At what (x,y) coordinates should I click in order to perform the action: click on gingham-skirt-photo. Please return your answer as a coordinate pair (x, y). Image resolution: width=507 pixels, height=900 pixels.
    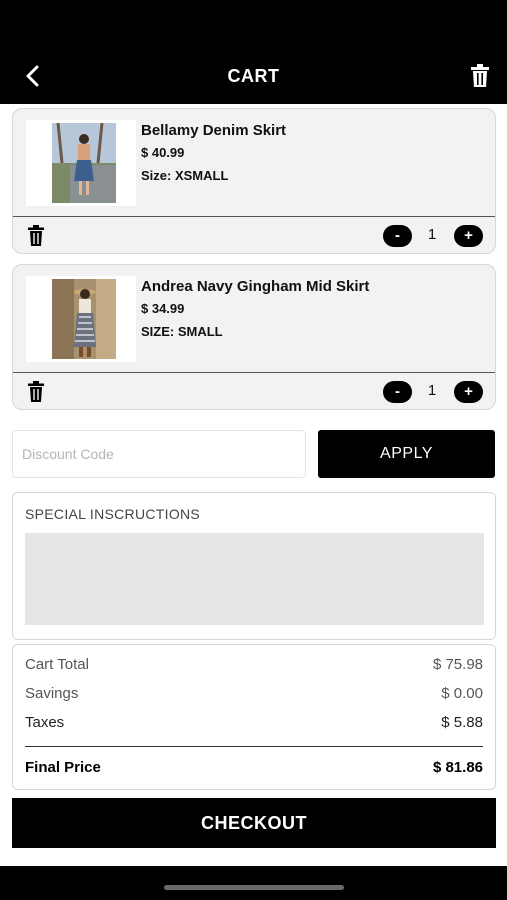
    Looking at the image, I should click on (84, 319).